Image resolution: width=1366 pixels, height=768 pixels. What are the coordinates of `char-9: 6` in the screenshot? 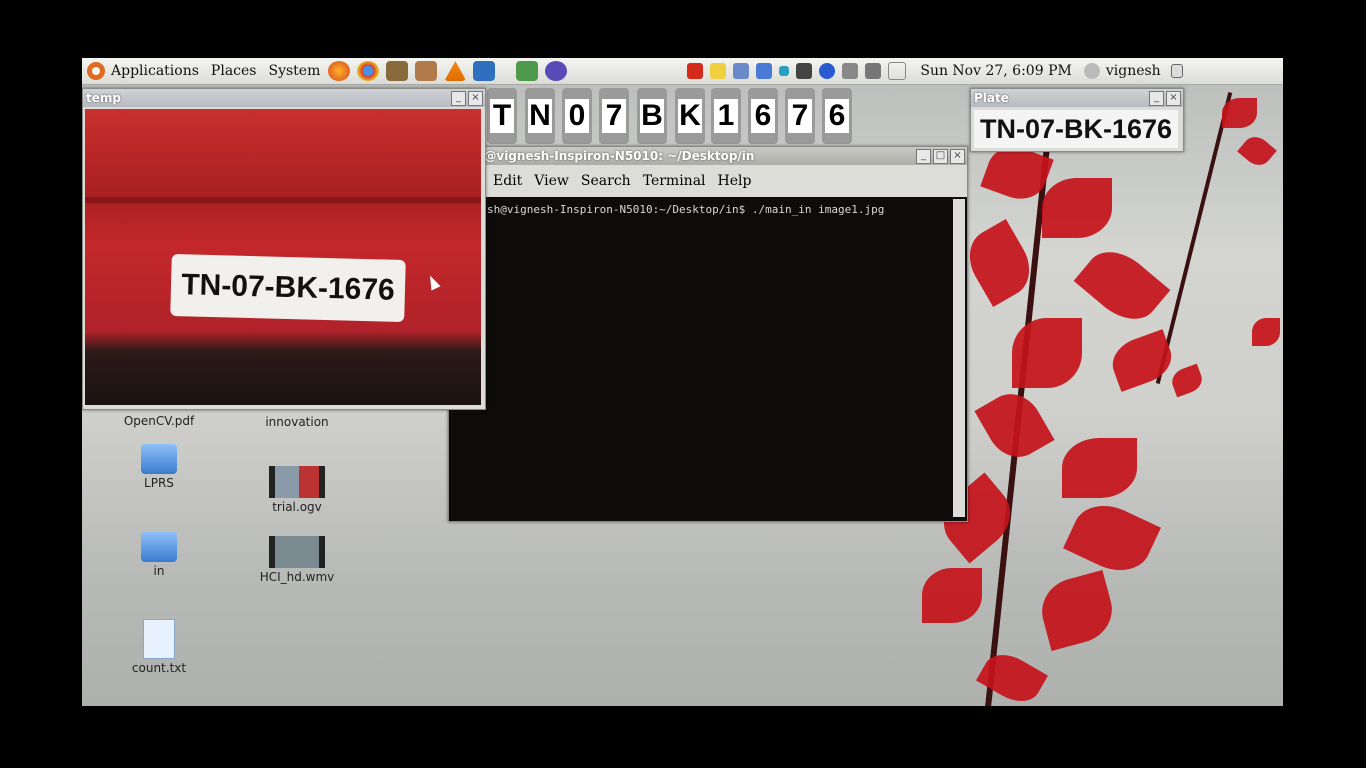 It's located at (837, 116).